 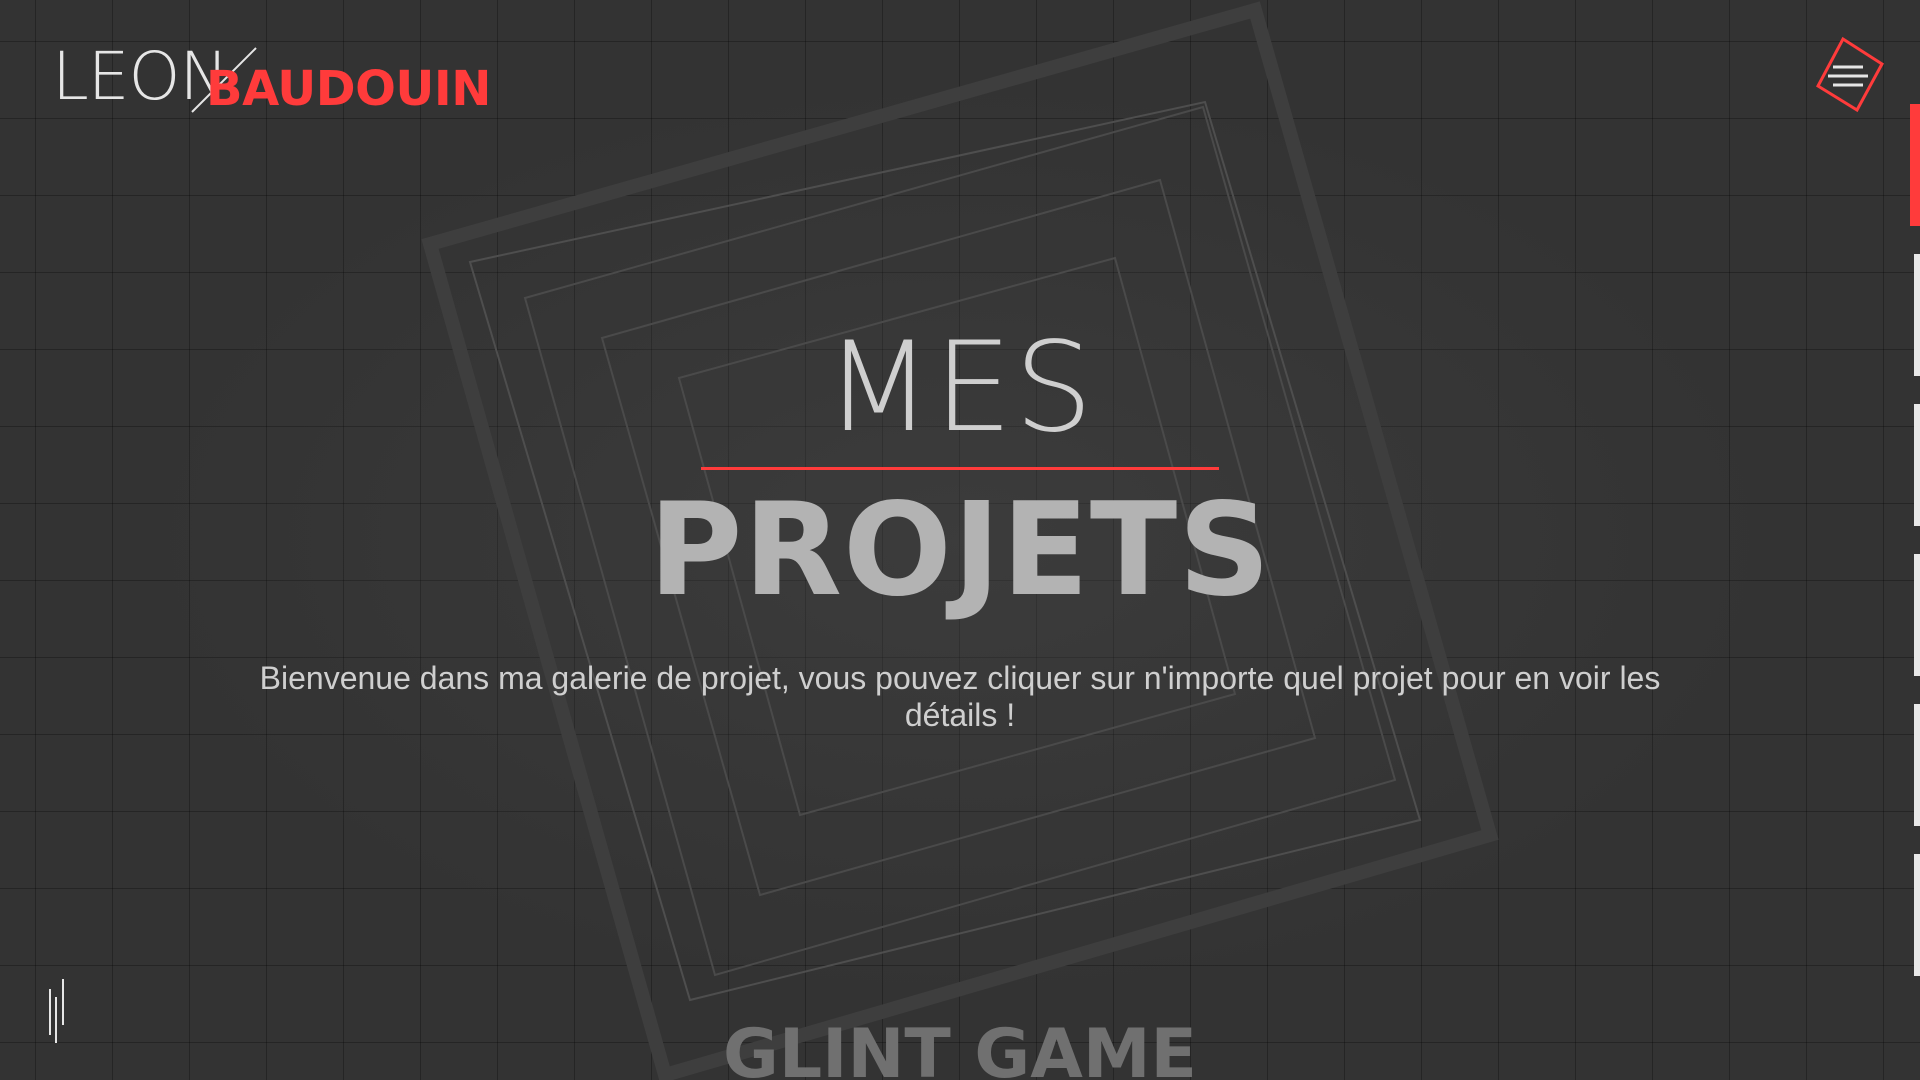 I want to click on project-title-glint-game: GLINT GAME, so click(x=960, y=1045).